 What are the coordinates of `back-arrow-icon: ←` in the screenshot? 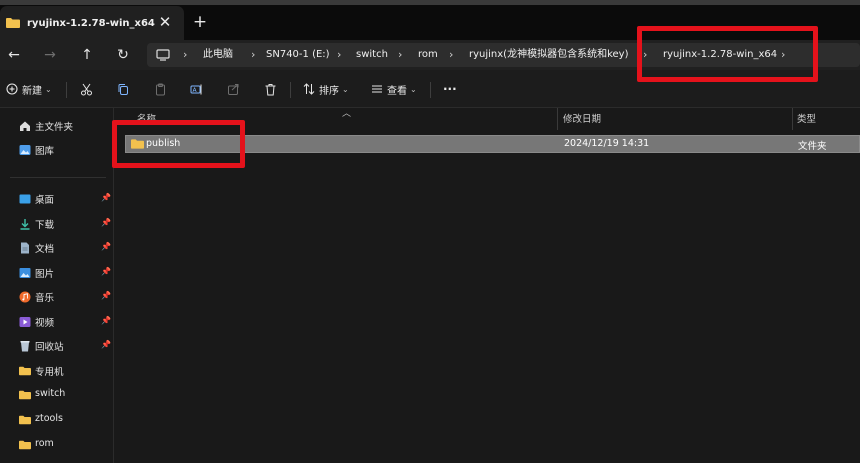 It's located at (14, 55).